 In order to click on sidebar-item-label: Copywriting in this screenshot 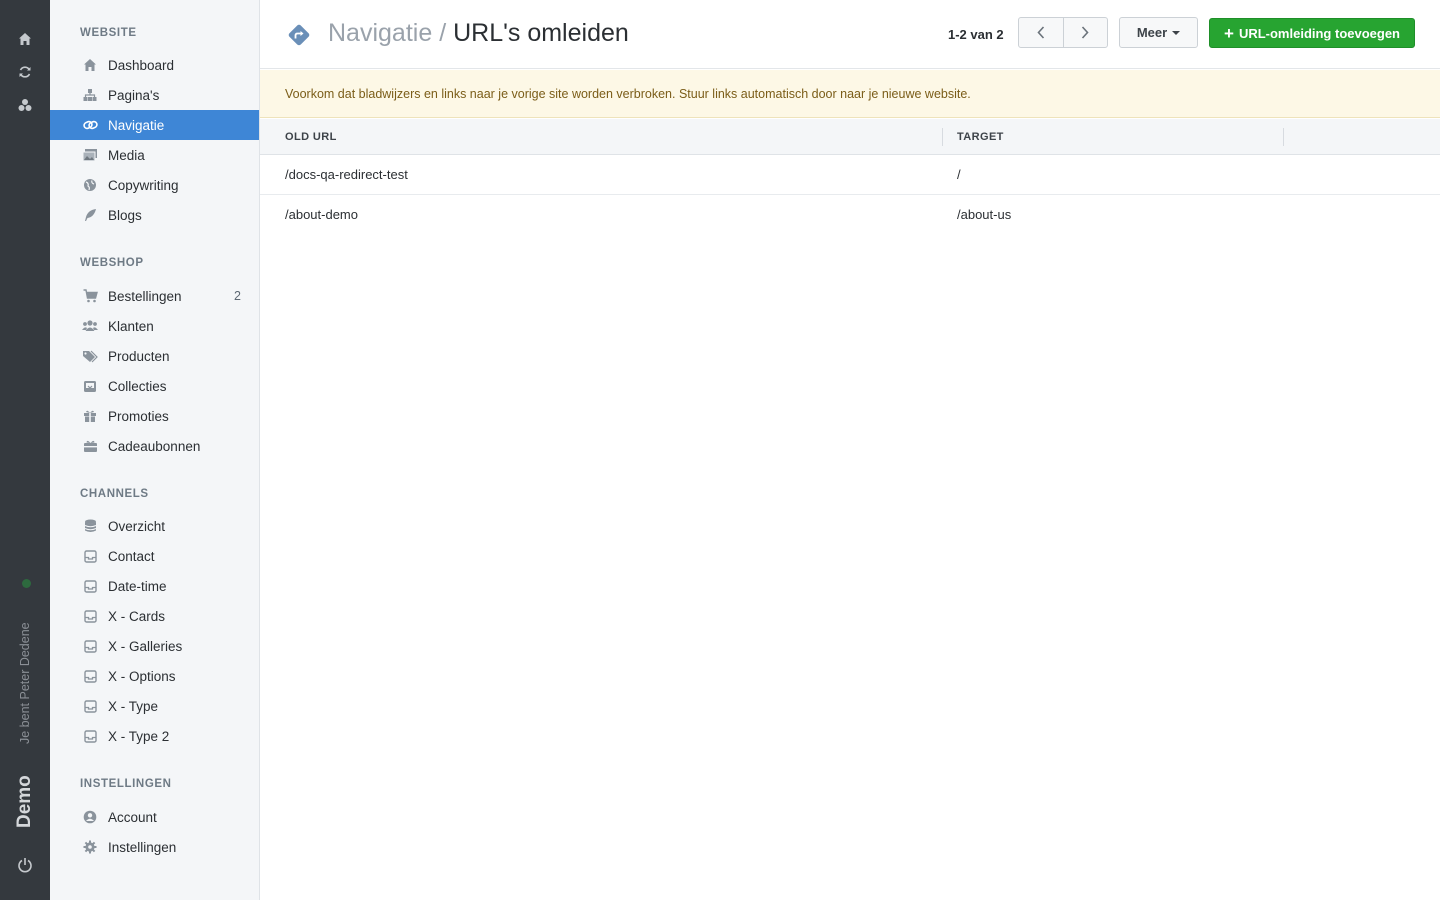, I will do `click(143, 185)`.